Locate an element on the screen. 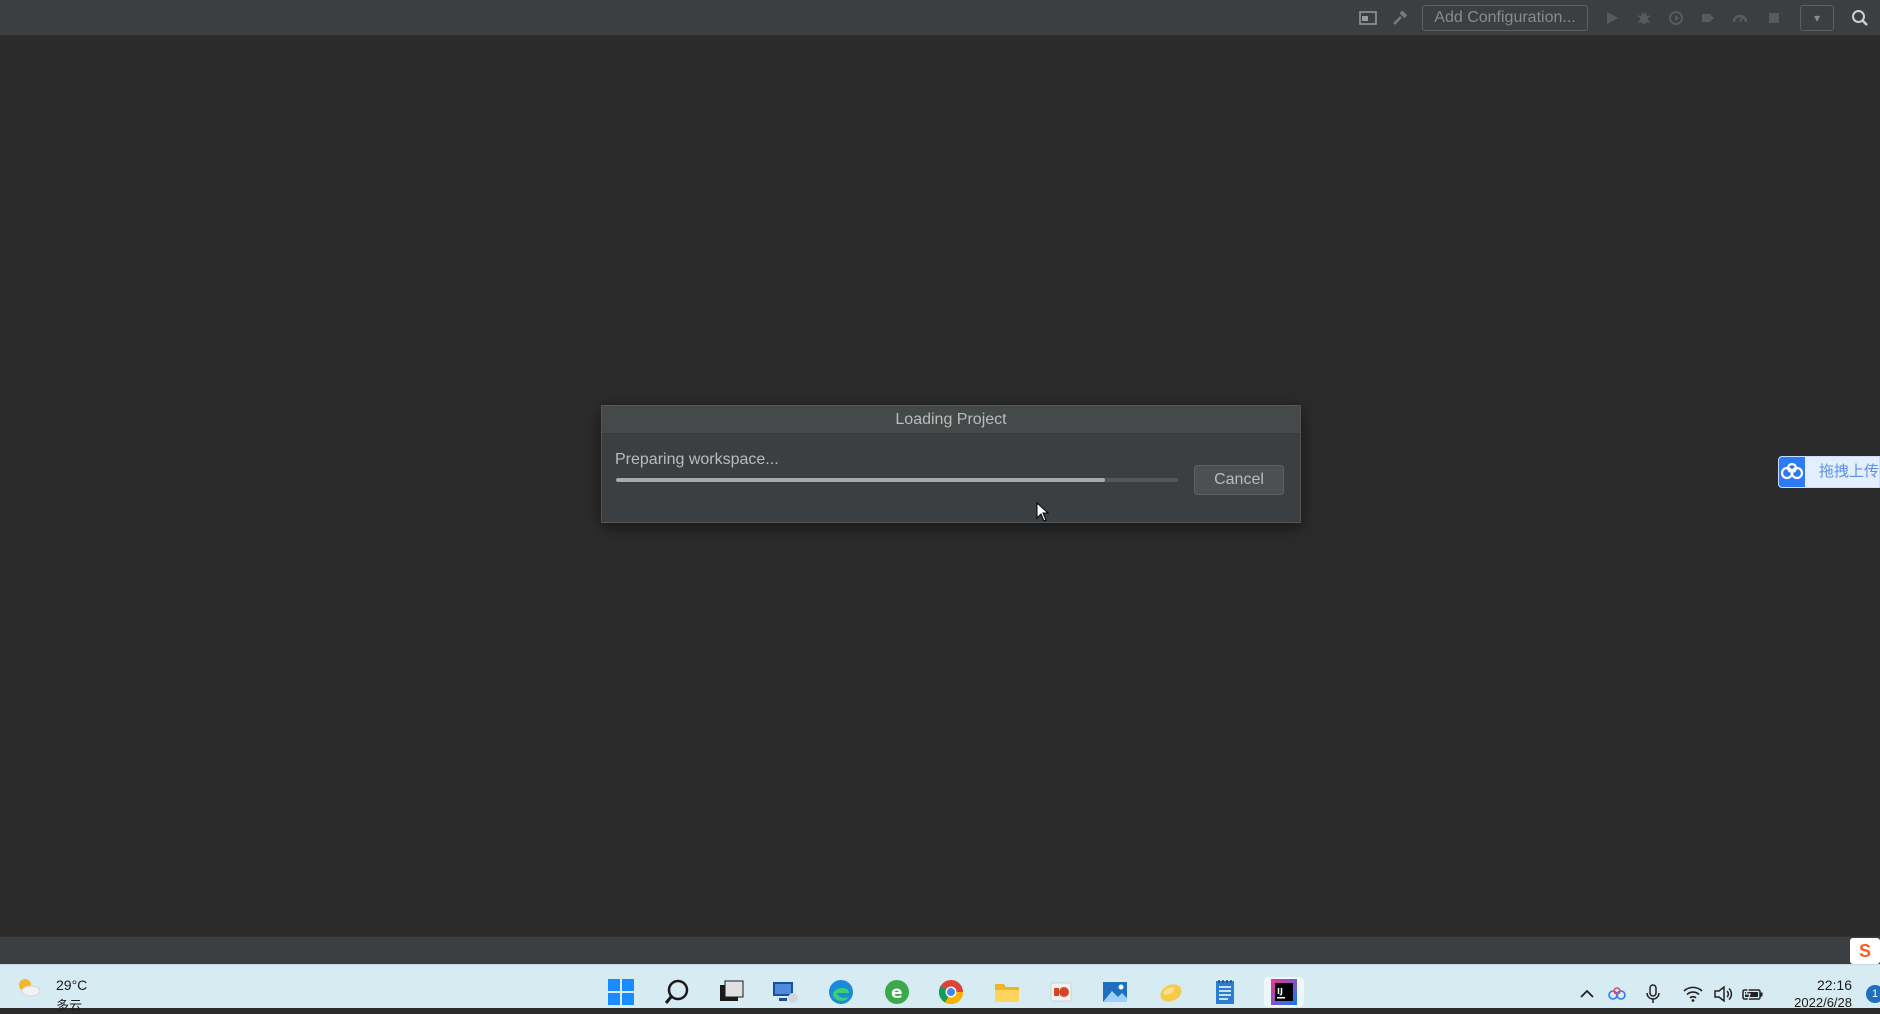 This screenshot has width=1880, height=1014. task-view-icon is located at coordinates (731, 992).